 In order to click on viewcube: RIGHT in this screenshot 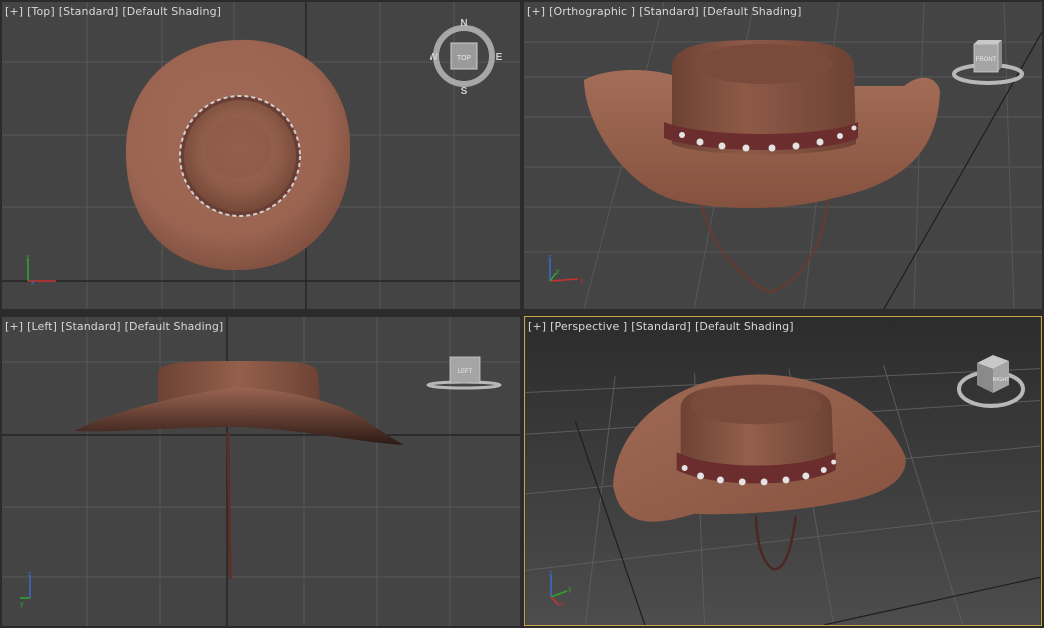, I will do `click(991, 382)`.